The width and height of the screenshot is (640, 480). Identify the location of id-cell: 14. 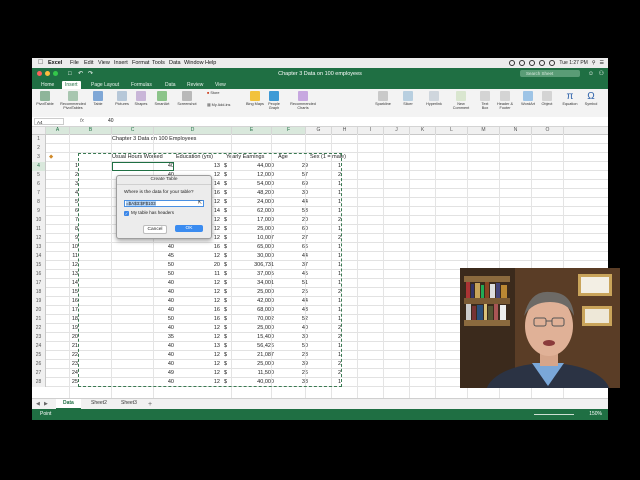
(63, 283).